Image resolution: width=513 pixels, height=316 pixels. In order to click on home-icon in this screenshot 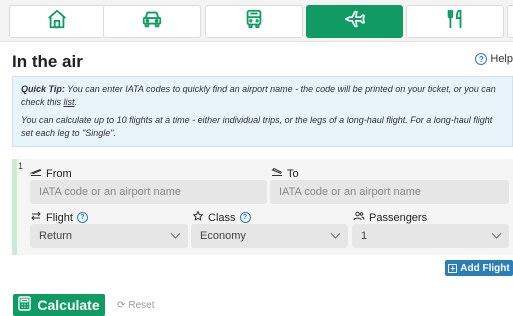, I will do `click(57, 21)`.